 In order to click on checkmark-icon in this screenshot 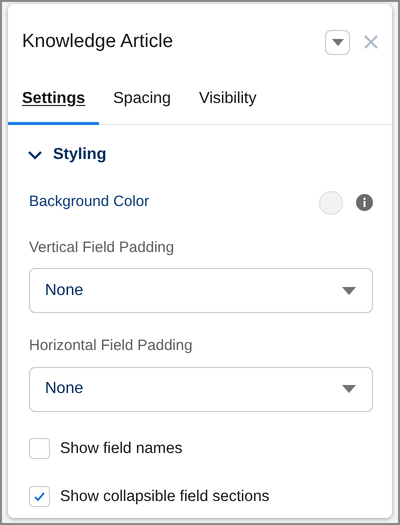, I will do `click(39, 496)`.